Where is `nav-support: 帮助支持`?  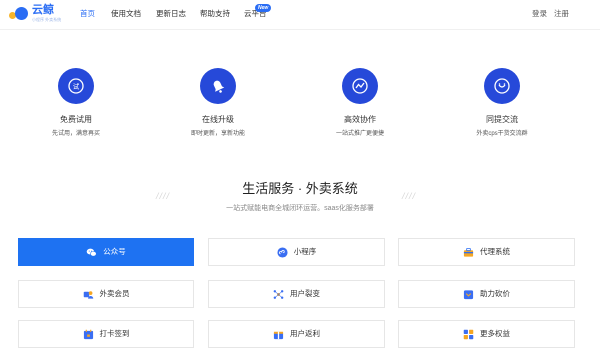 nav-support: 帮助支持 is located at coordinates (215, 14).